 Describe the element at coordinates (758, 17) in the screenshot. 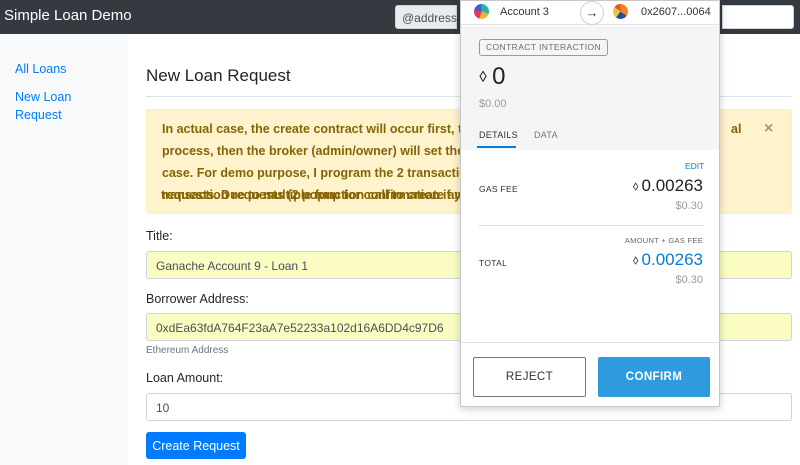

I see `address-input` at that location.